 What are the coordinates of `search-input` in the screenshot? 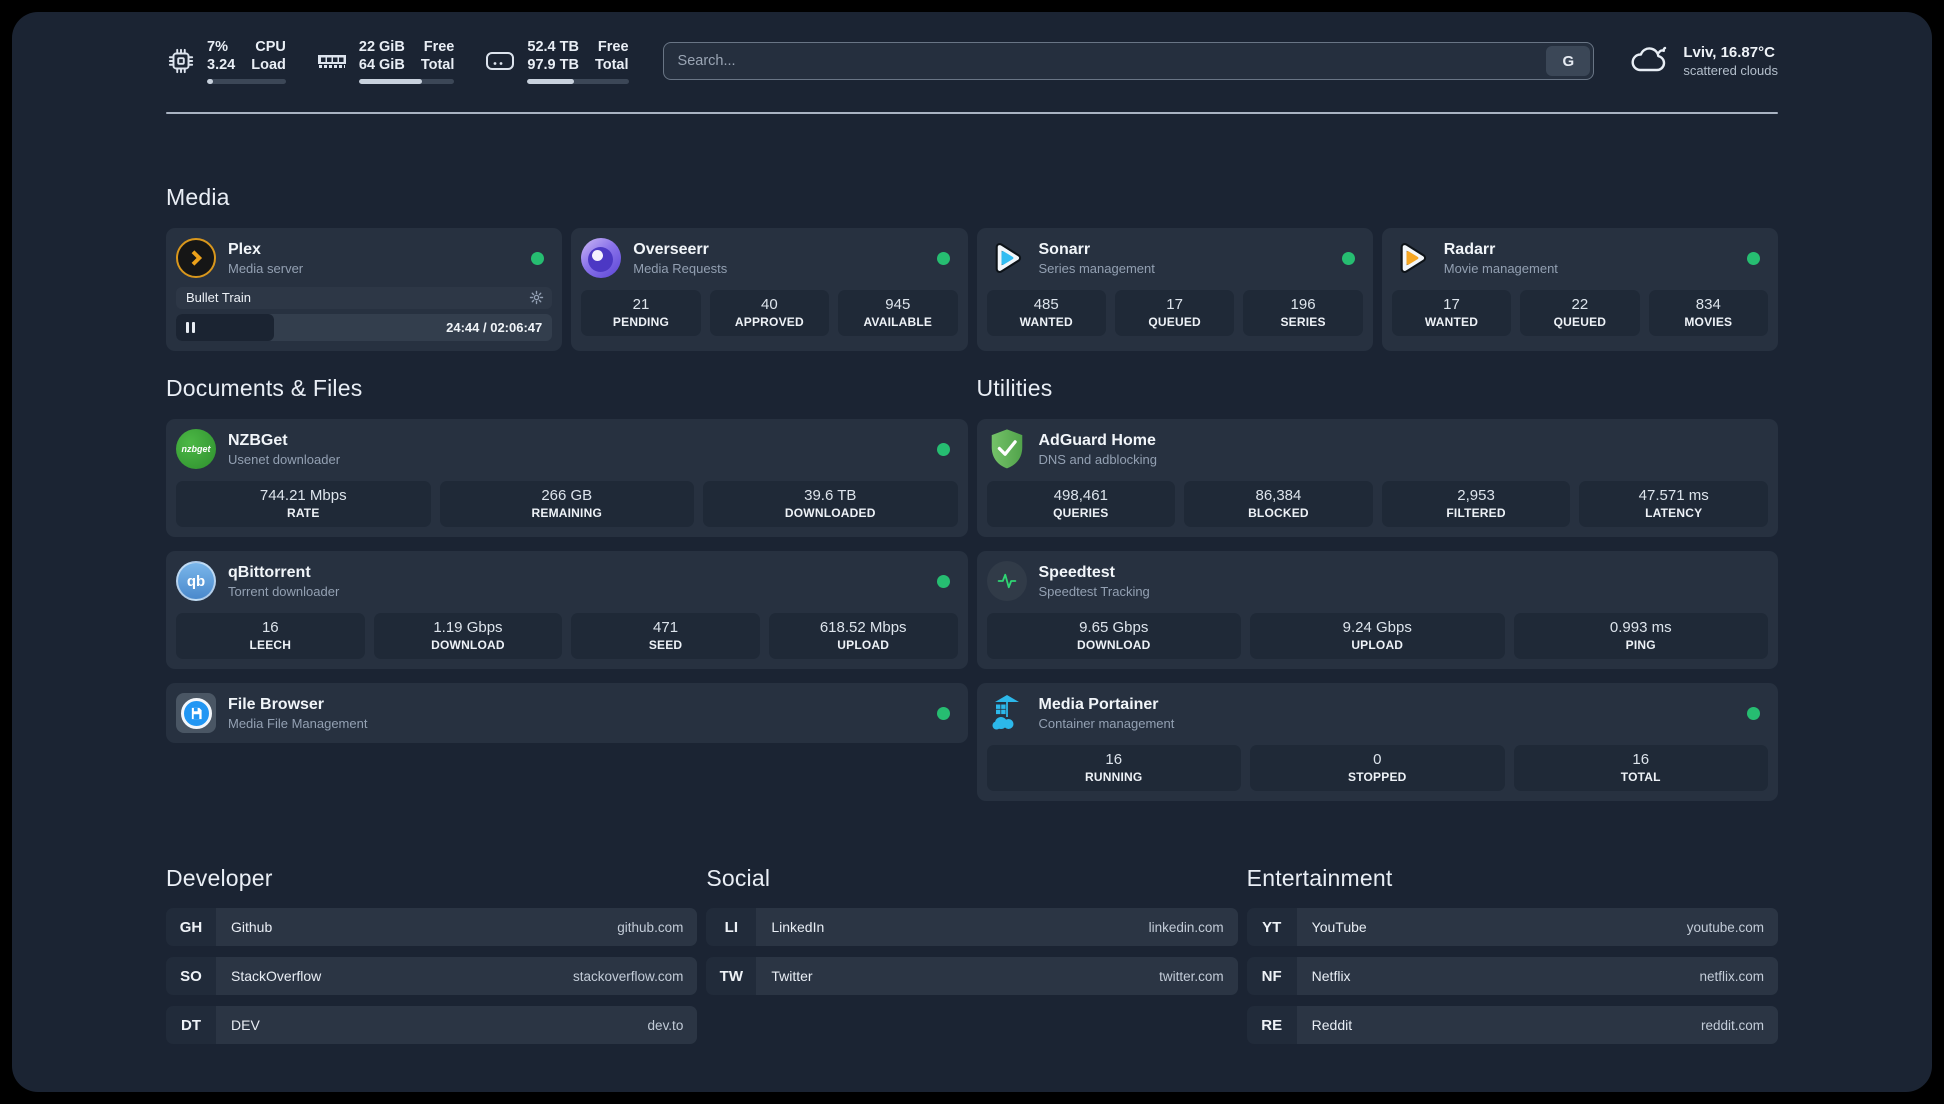 It's located at (1128, 61).